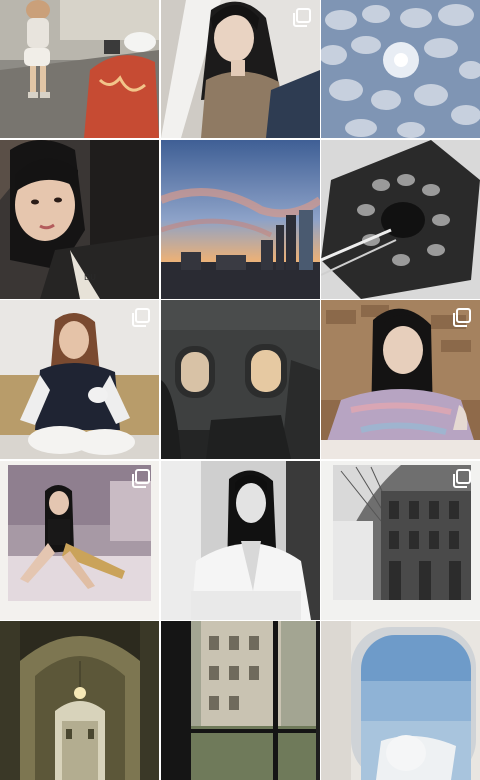 Image resolution: width=480 pixels, height=780 pixels. I want to click on svg-text: DU, so click(90, 277).